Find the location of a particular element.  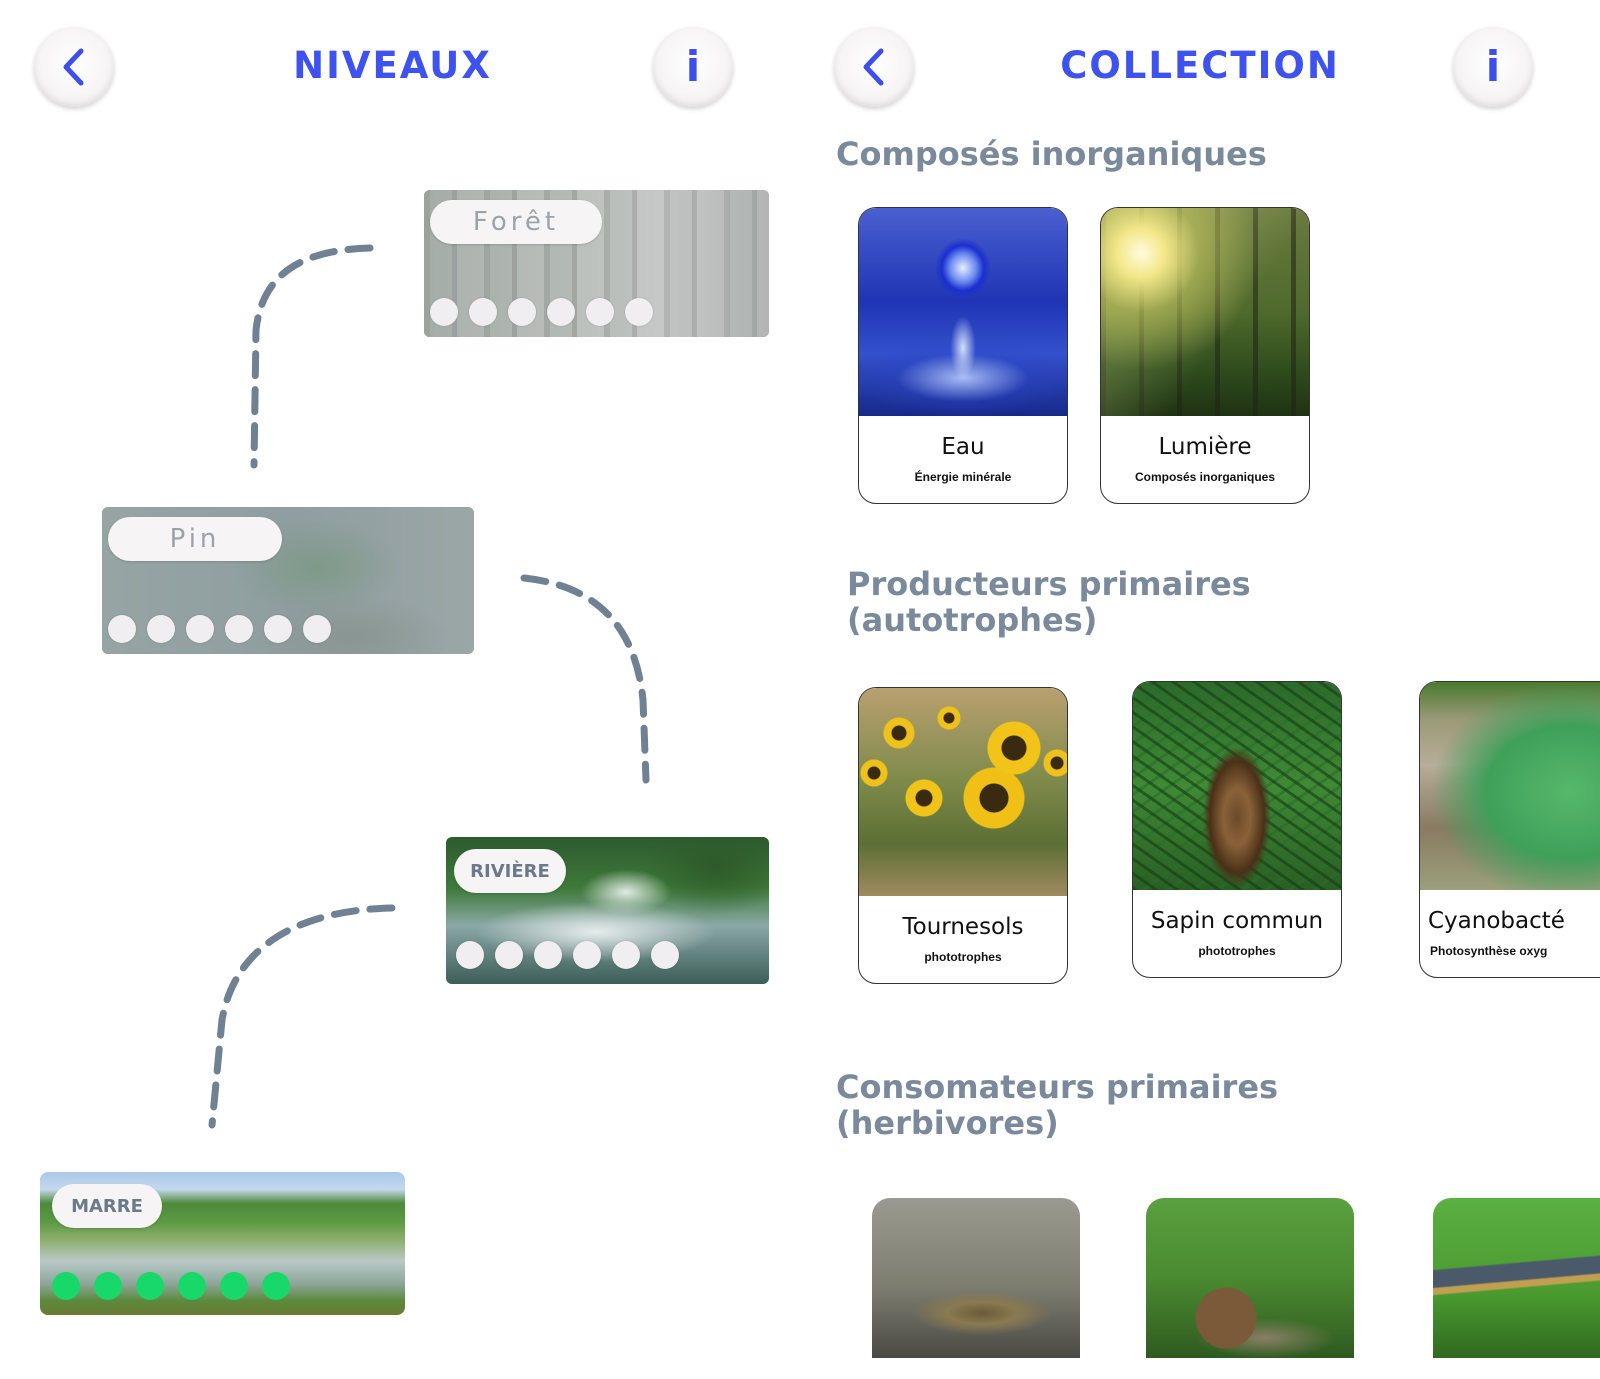

collection-card-grasshopper is located at coordinates (976, 1278).